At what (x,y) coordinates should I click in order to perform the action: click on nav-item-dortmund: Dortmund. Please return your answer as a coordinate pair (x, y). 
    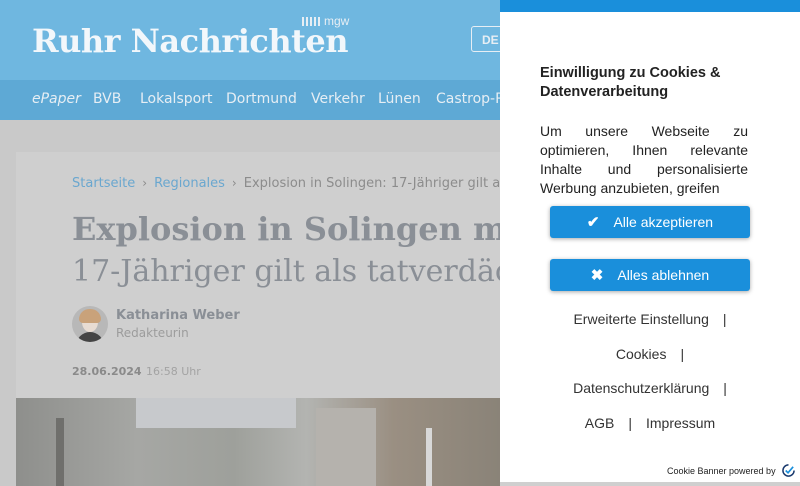
    Looking at the image, I should click on (261, 99).